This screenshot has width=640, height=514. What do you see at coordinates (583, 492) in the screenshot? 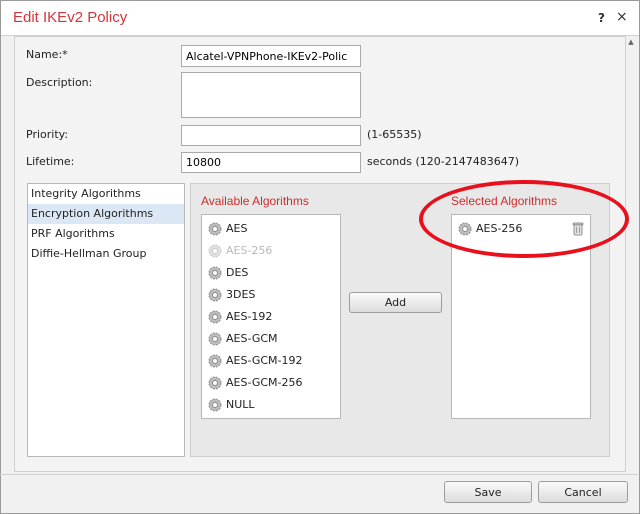
I see `cancel-button: Cancel` at bounding box center [583, 492].